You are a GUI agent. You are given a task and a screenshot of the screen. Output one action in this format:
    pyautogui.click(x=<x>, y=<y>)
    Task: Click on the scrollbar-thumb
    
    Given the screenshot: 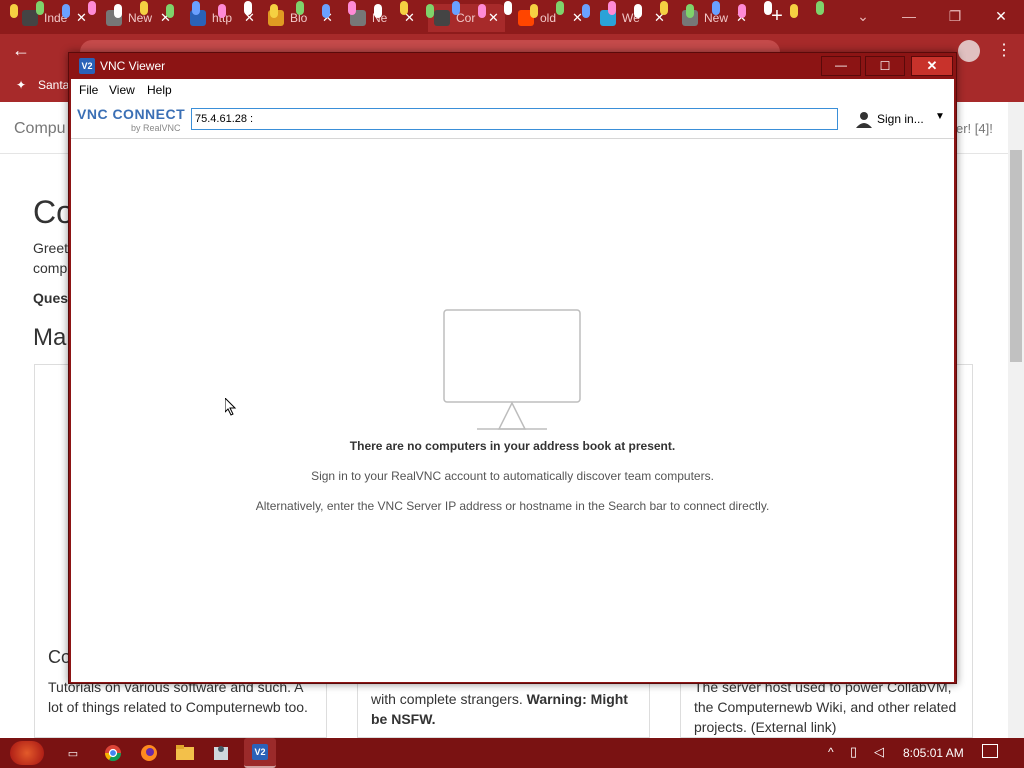 What is the action you would take?
    pyautogui.click(x=1016, y=256)
    